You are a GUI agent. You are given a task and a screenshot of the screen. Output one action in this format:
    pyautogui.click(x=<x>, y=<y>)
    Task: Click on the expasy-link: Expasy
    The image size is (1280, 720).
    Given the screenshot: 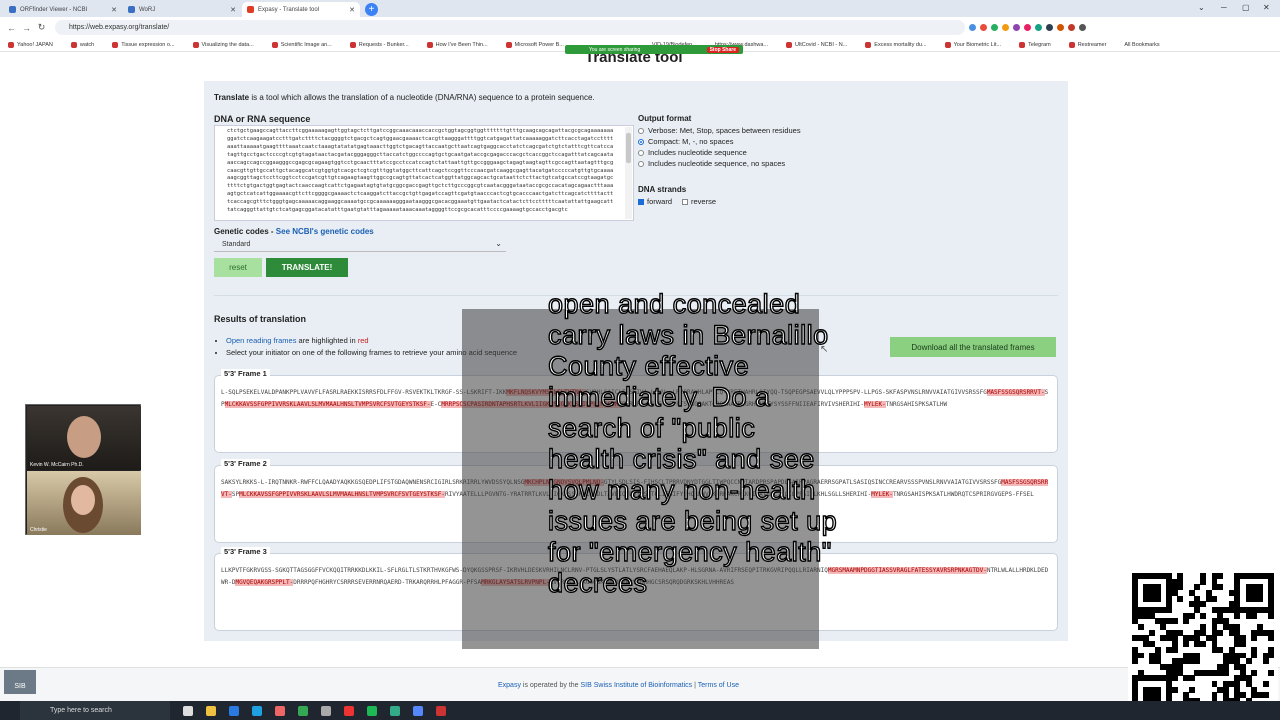 What is the action you would take?
    pyautogui.click(x=509, y=685)
    